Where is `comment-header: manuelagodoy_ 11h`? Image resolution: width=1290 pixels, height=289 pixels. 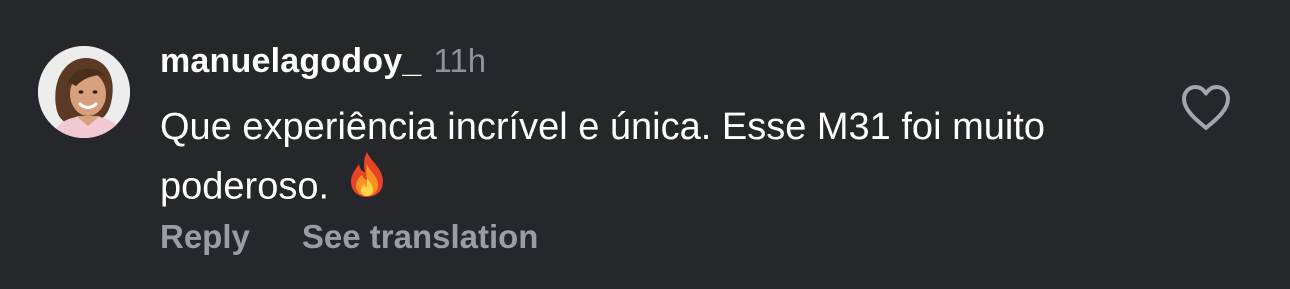
comment-header: manuelagodoy_ 11h is located at coordinates (323, 64).